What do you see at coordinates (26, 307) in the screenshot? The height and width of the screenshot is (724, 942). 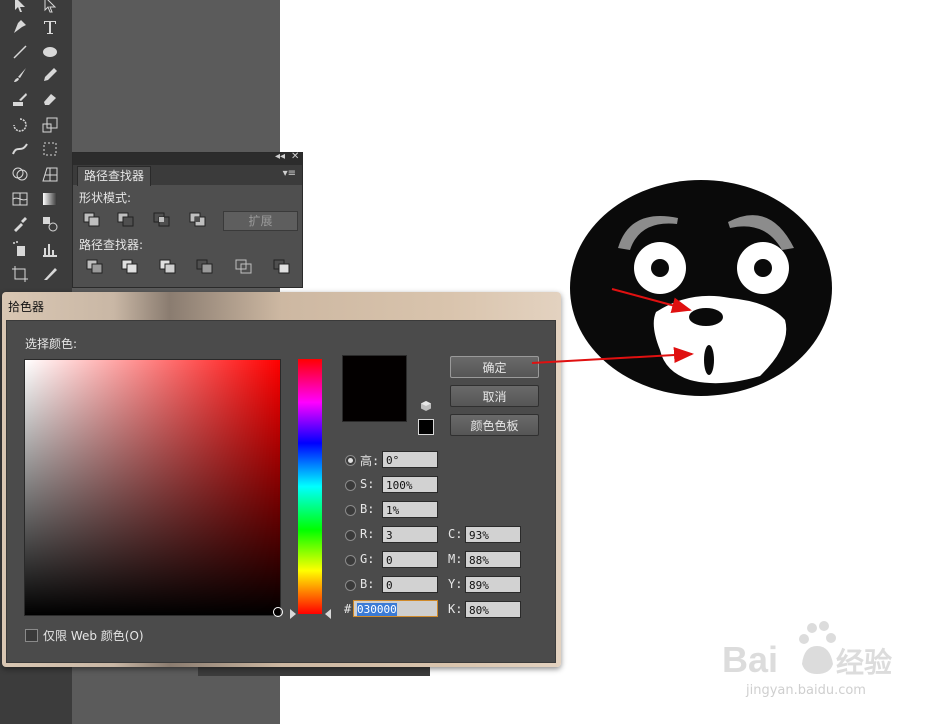 I see `dialog-title: 拾色器` at bounding box center [26, 307].